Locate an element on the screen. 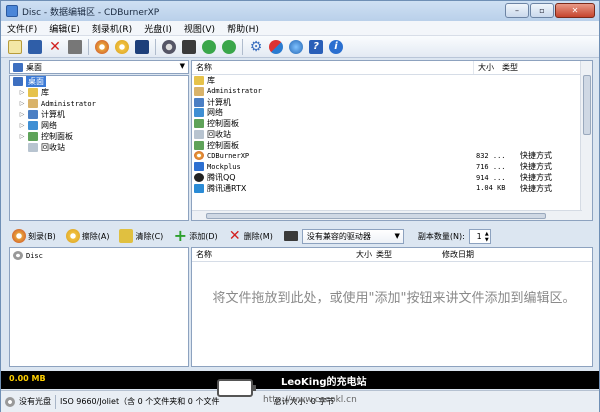  file-row: 腾讯通RTX 1.04 KB 快捷方式 is located at coordinates (392, 188).